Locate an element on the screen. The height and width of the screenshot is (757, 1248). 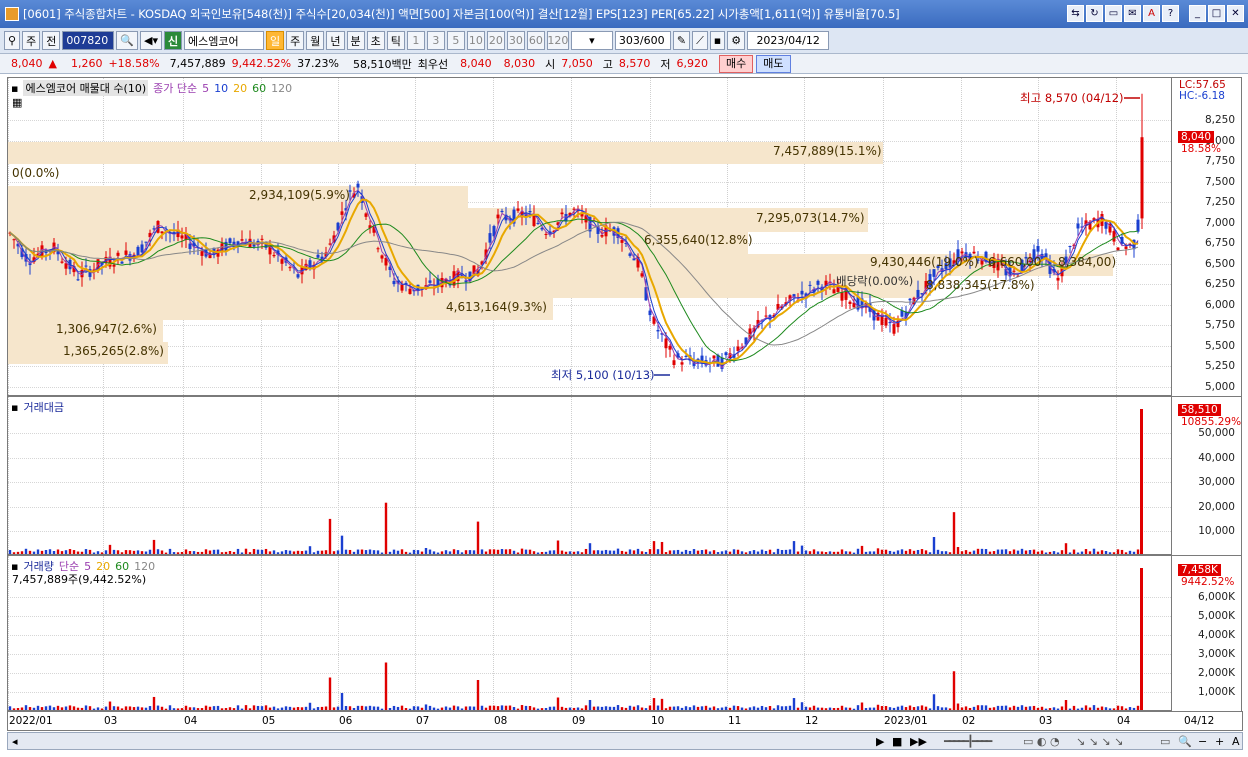
zoom-out-icon: − is located at coordinates (1202, 741).